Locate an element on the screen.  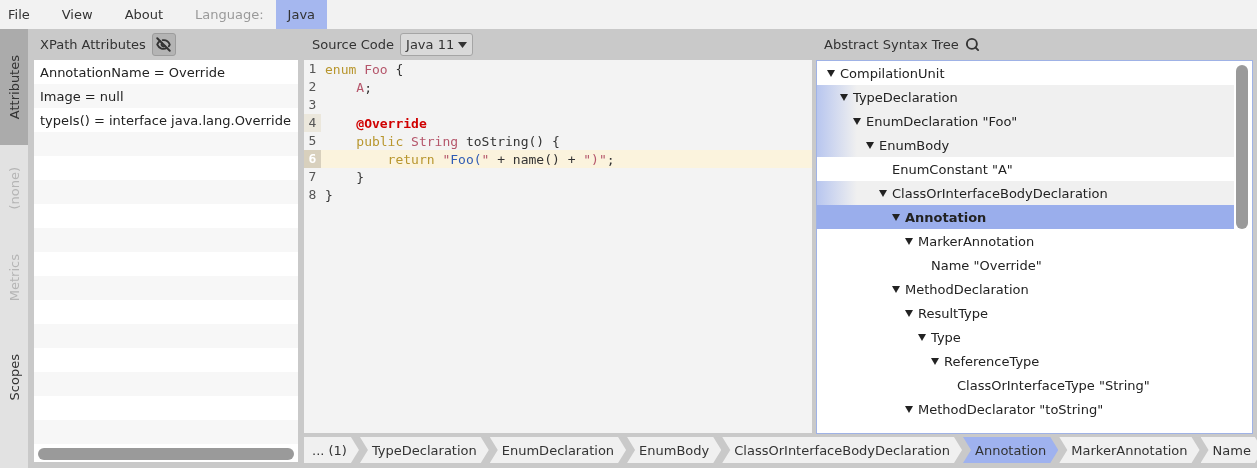
panel-title: XPath Attributes is located at coordinates (93, 44).